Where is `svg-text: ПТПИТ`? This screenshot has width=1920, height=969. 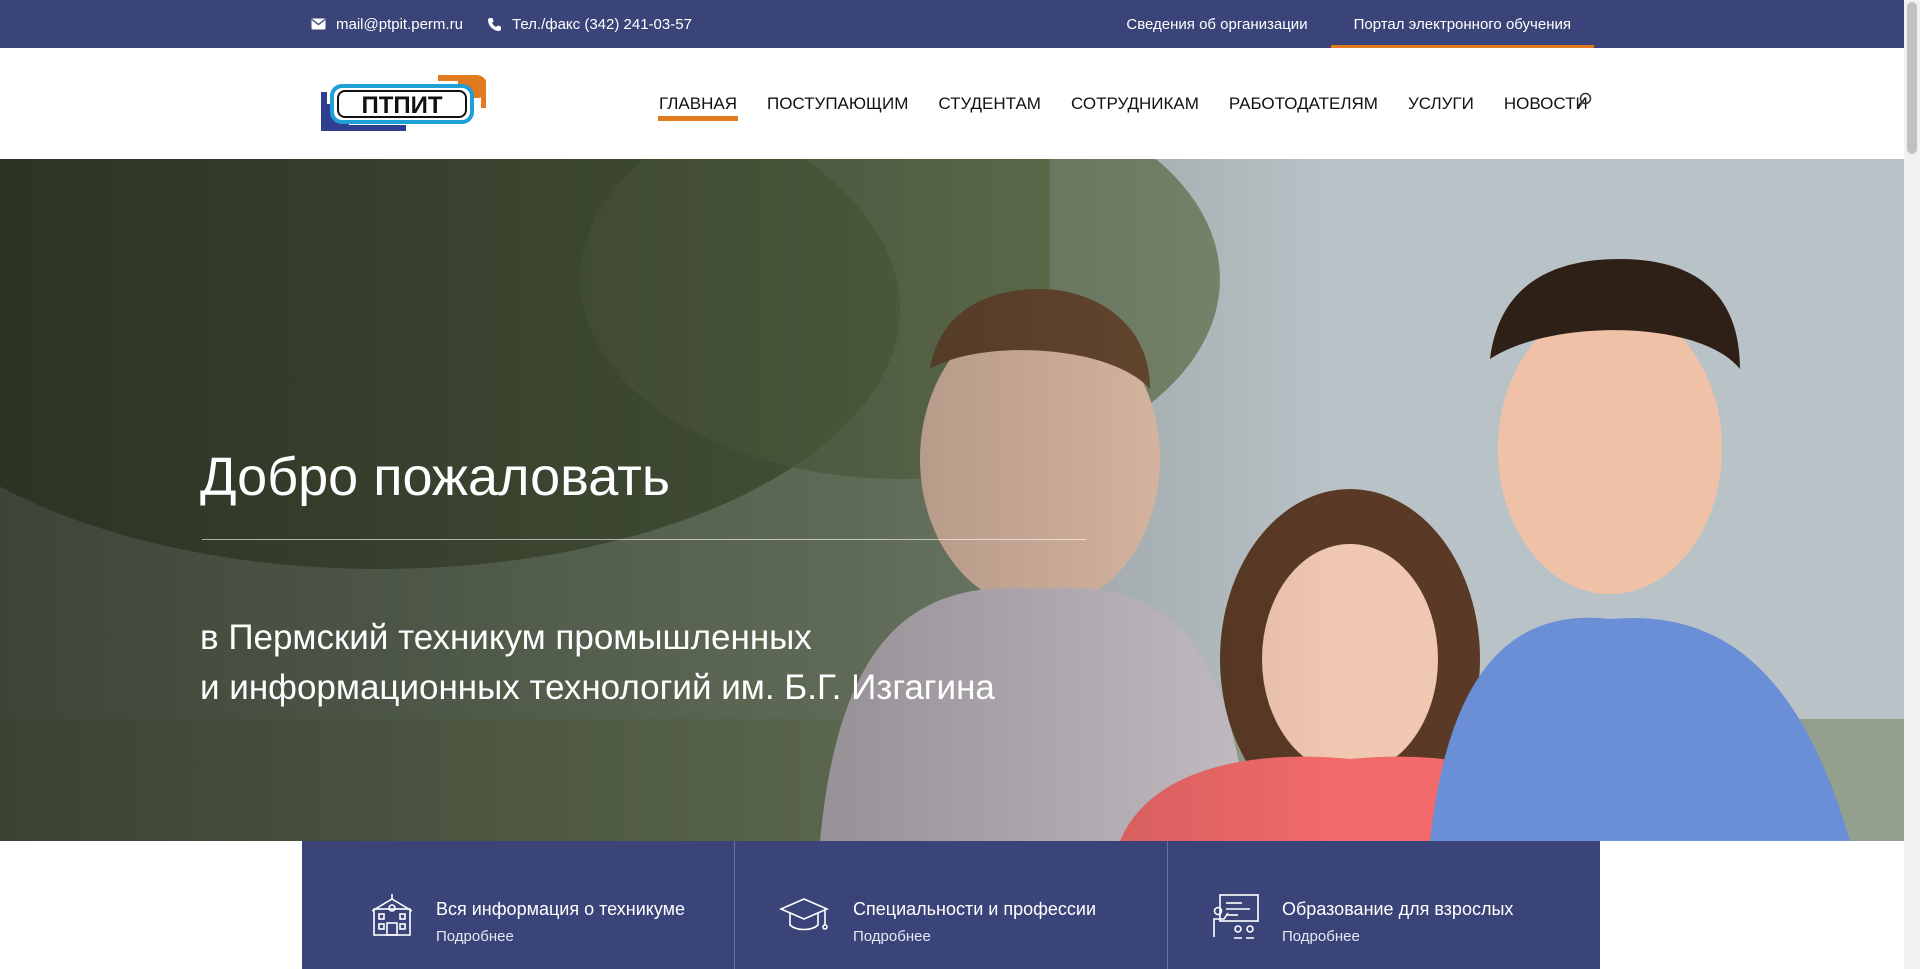 svg-text: ПТПИТ is located at coordinates (401, 105).